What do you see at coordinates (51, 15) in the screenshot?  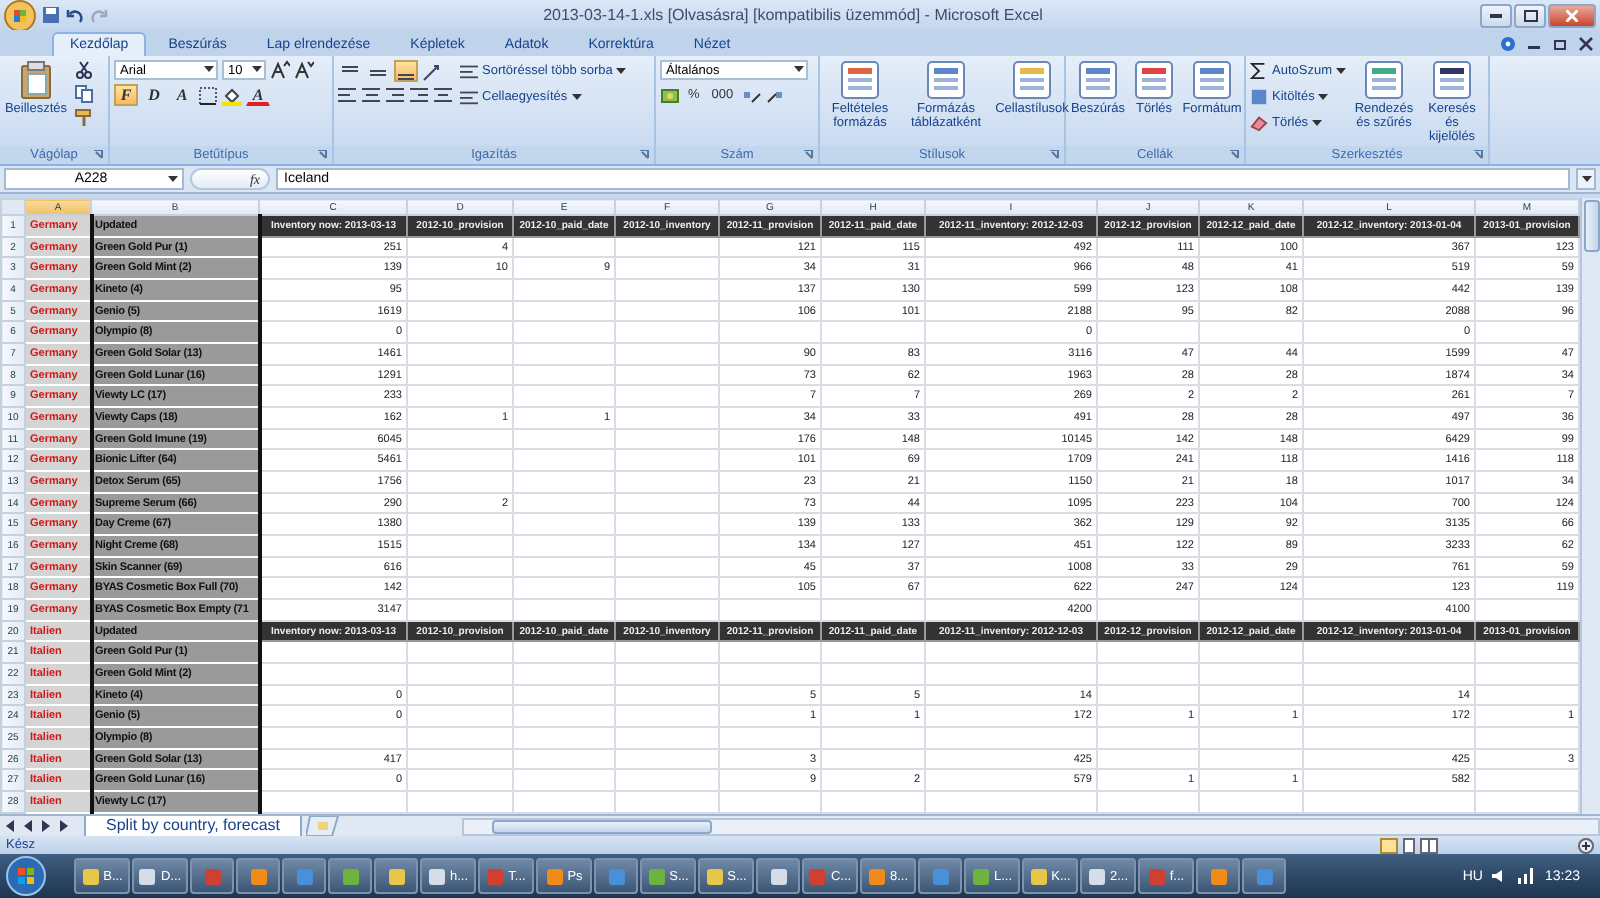 I see `save-icon` at bounding box center [51, 15].